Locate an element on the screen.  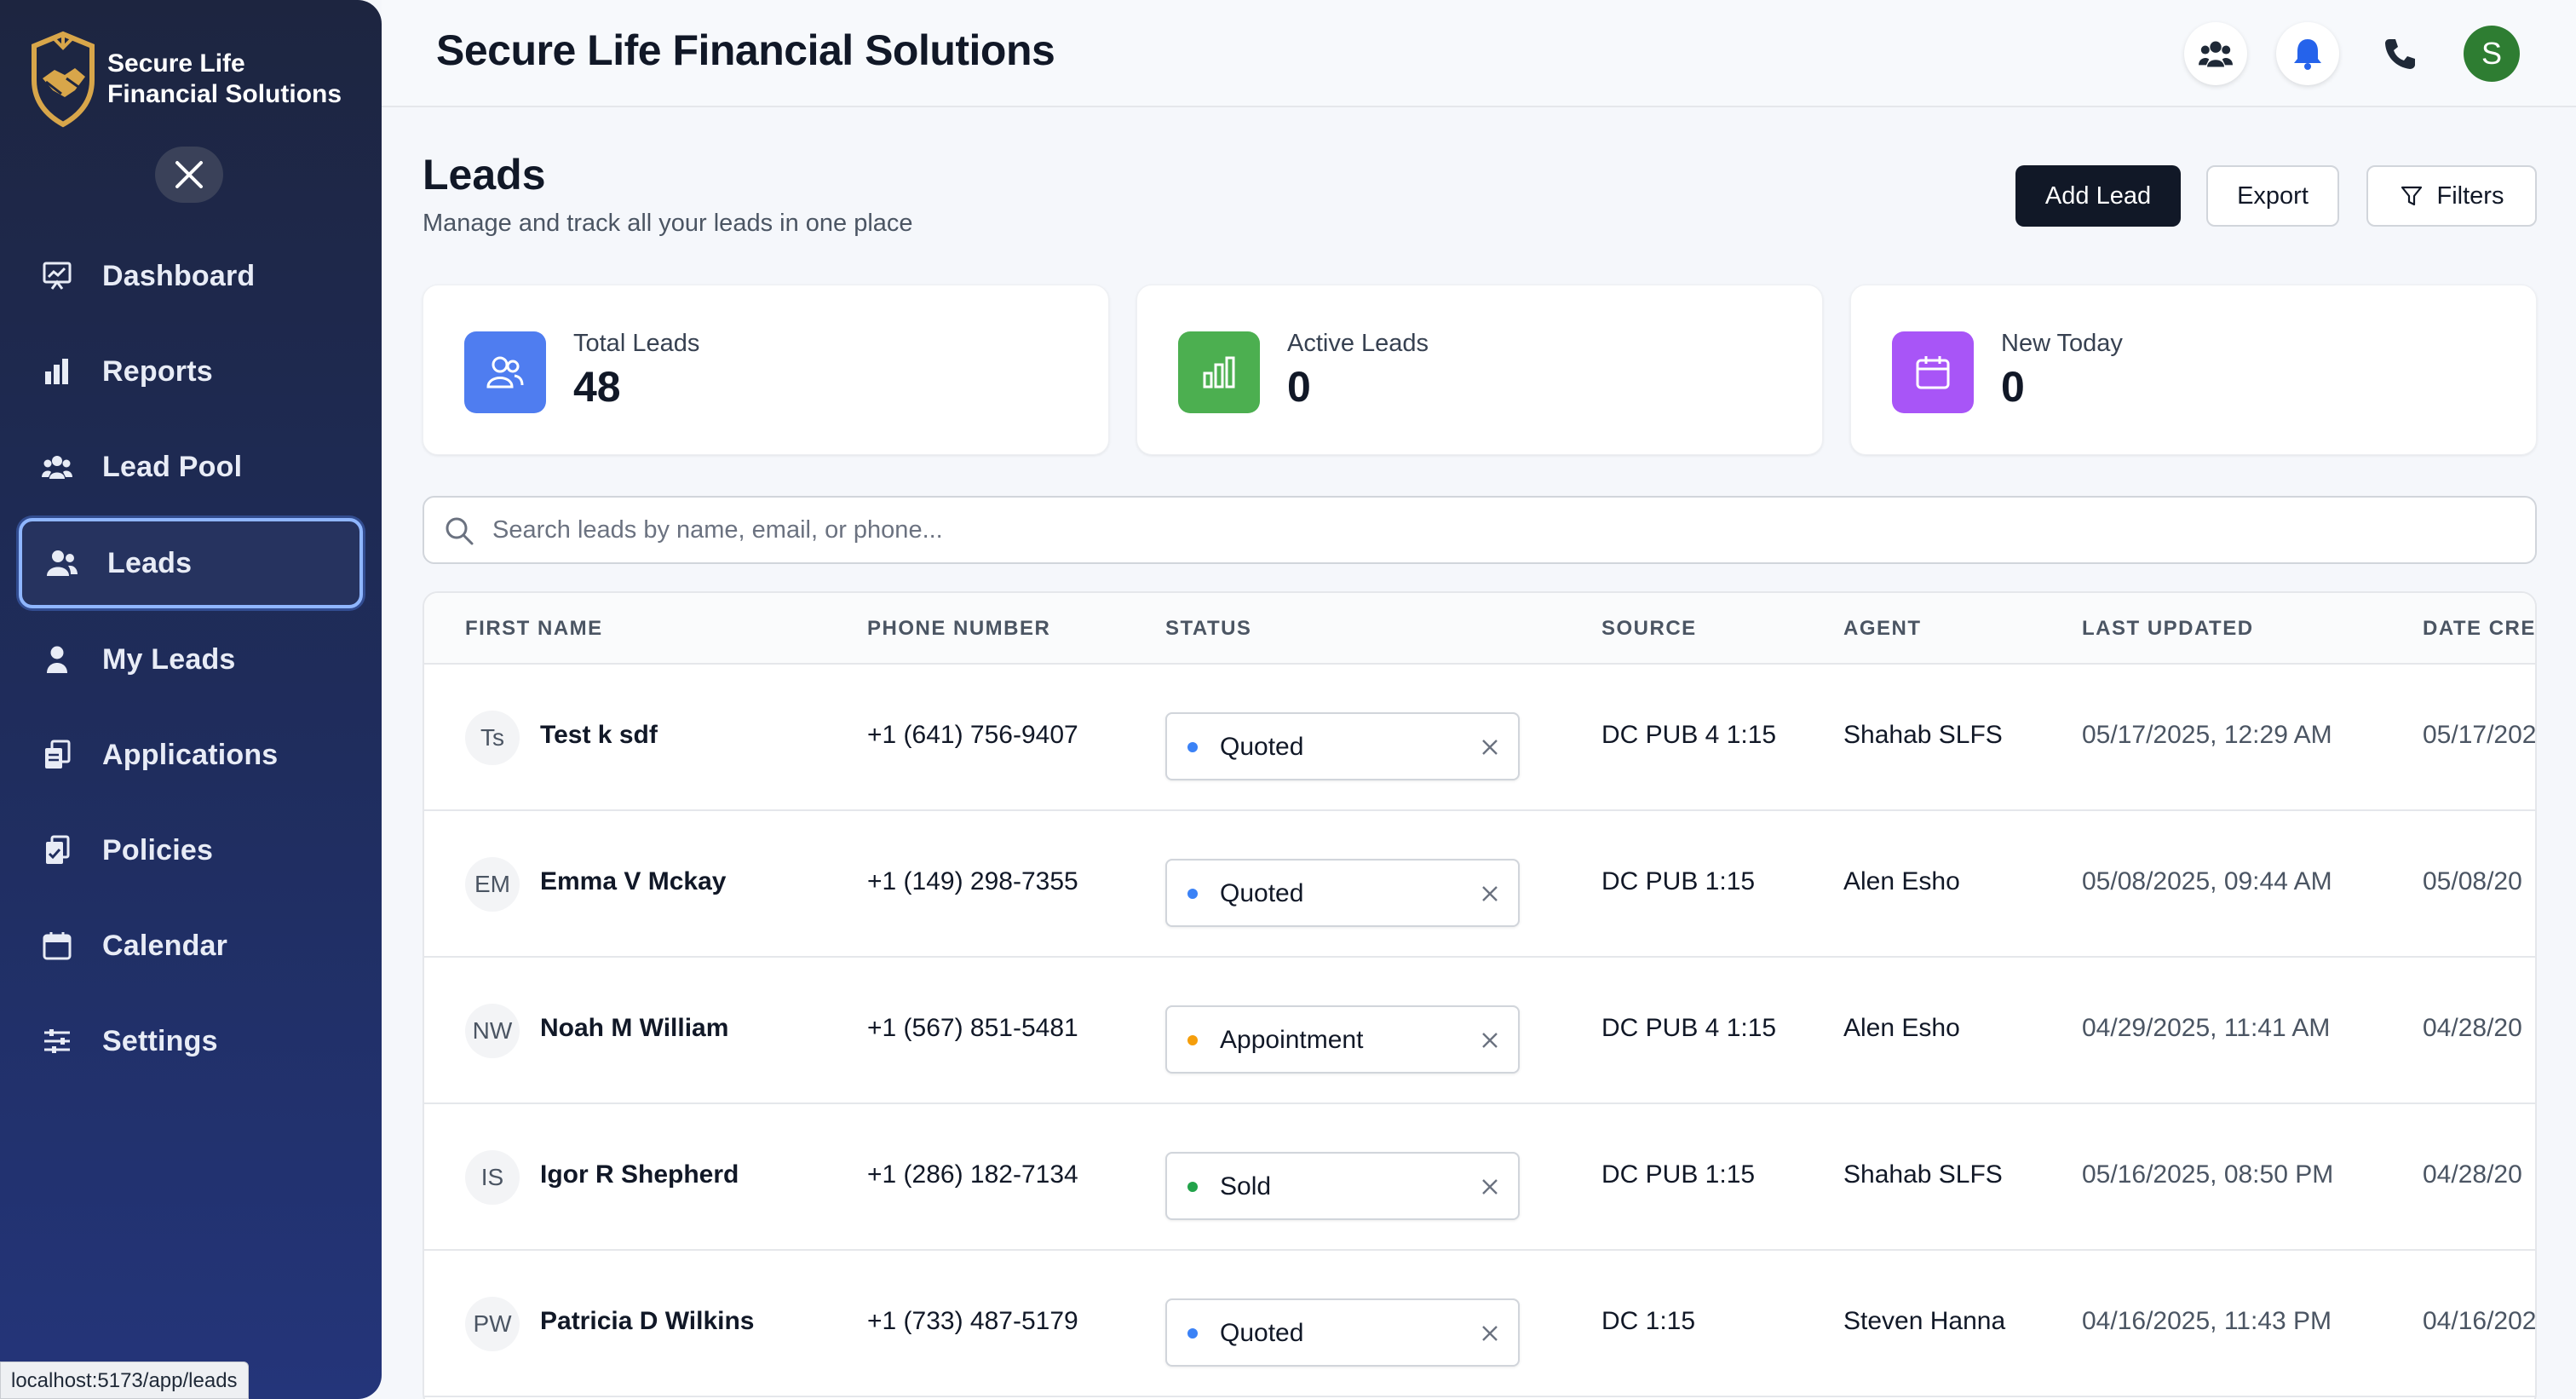
column-header-phone: PHONE NUMBER is located at coordinates (959, 629).